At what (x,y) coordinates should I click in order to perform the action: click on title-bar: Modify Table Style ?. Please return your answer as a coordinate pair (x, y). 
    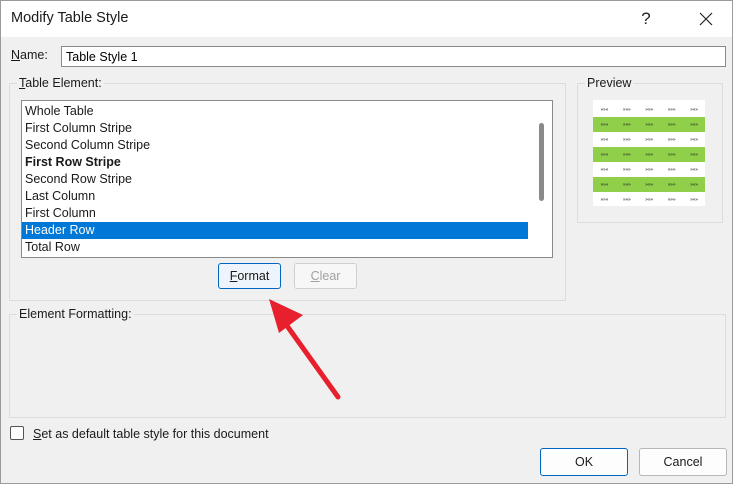
    Looking at the image, I should click on (366, 19).